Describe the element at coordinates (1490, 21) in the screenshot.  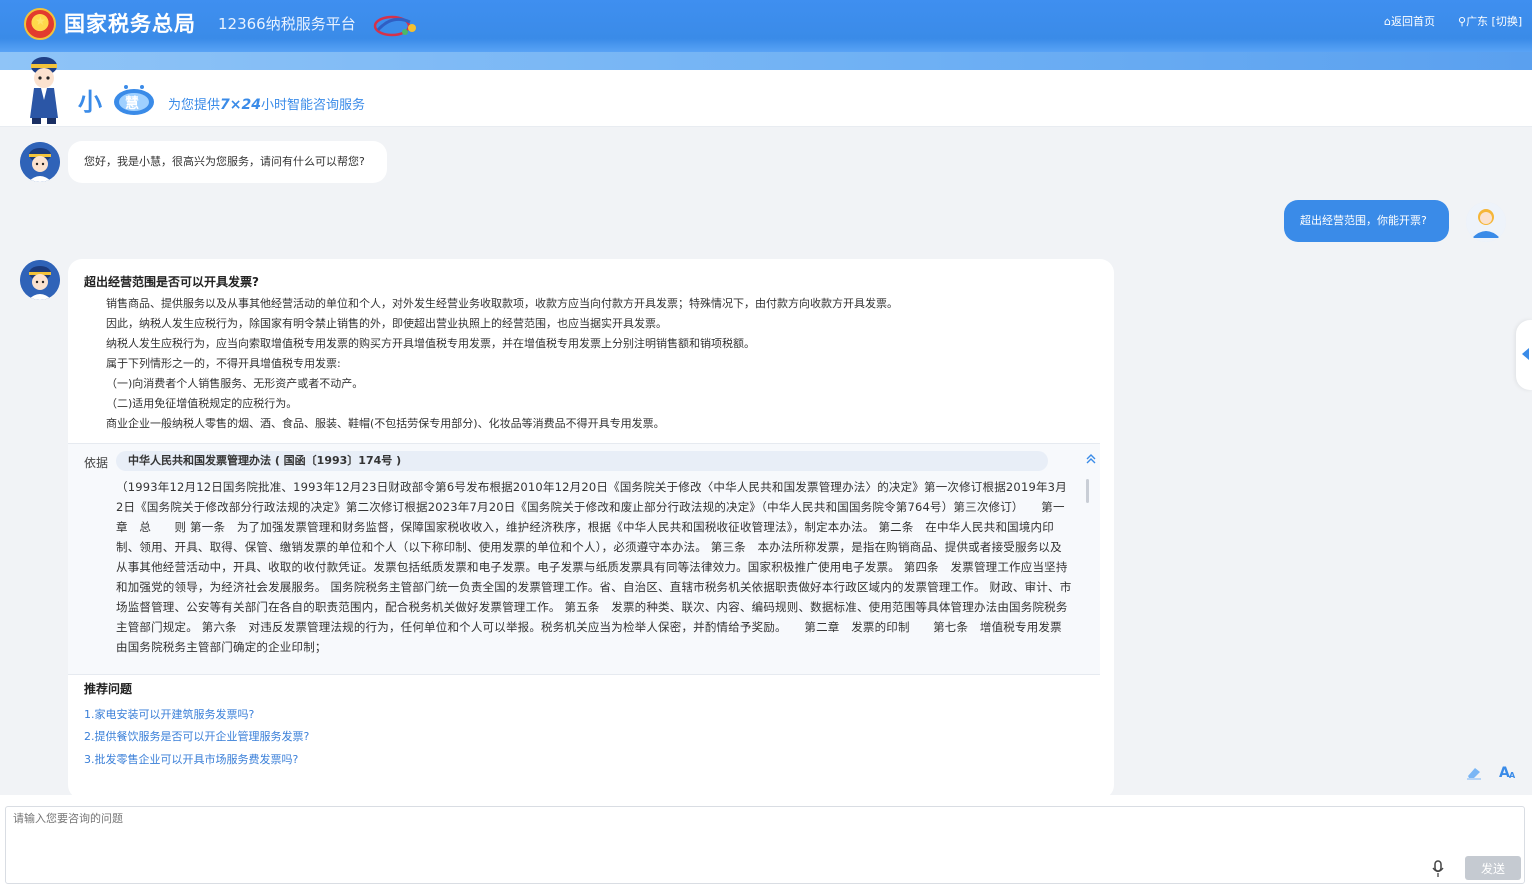
I see `region-switch-link: ⚲广东 [切换]` at that location.